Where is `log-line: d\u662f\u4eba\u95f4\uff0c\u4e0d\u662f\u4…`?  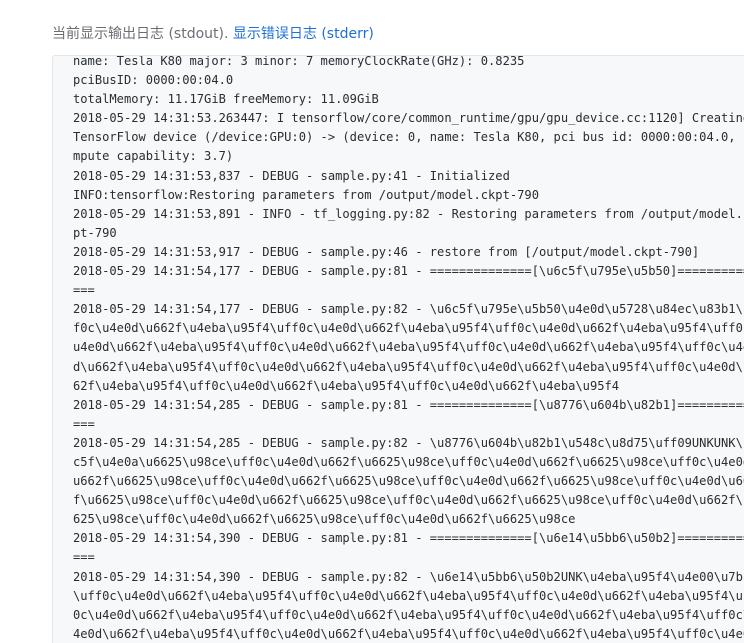 log-line: d\u662f\u4eba\u95f4\uff0c\u4e0d\u662f\u4… is located at coordinates (408, 366).